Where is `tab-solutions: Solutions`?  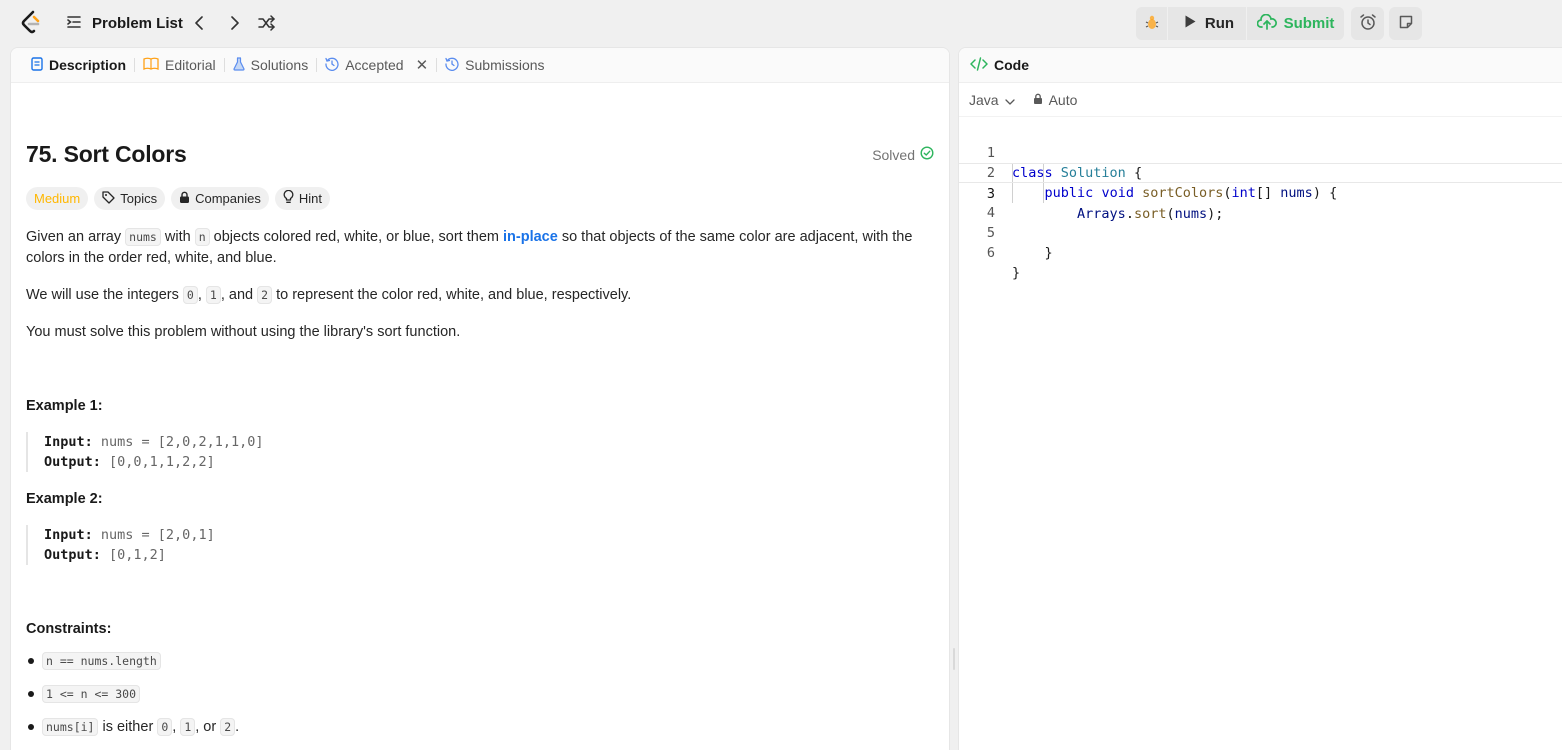 tab-solutions: Solutions is located at coordinates (271, 65).